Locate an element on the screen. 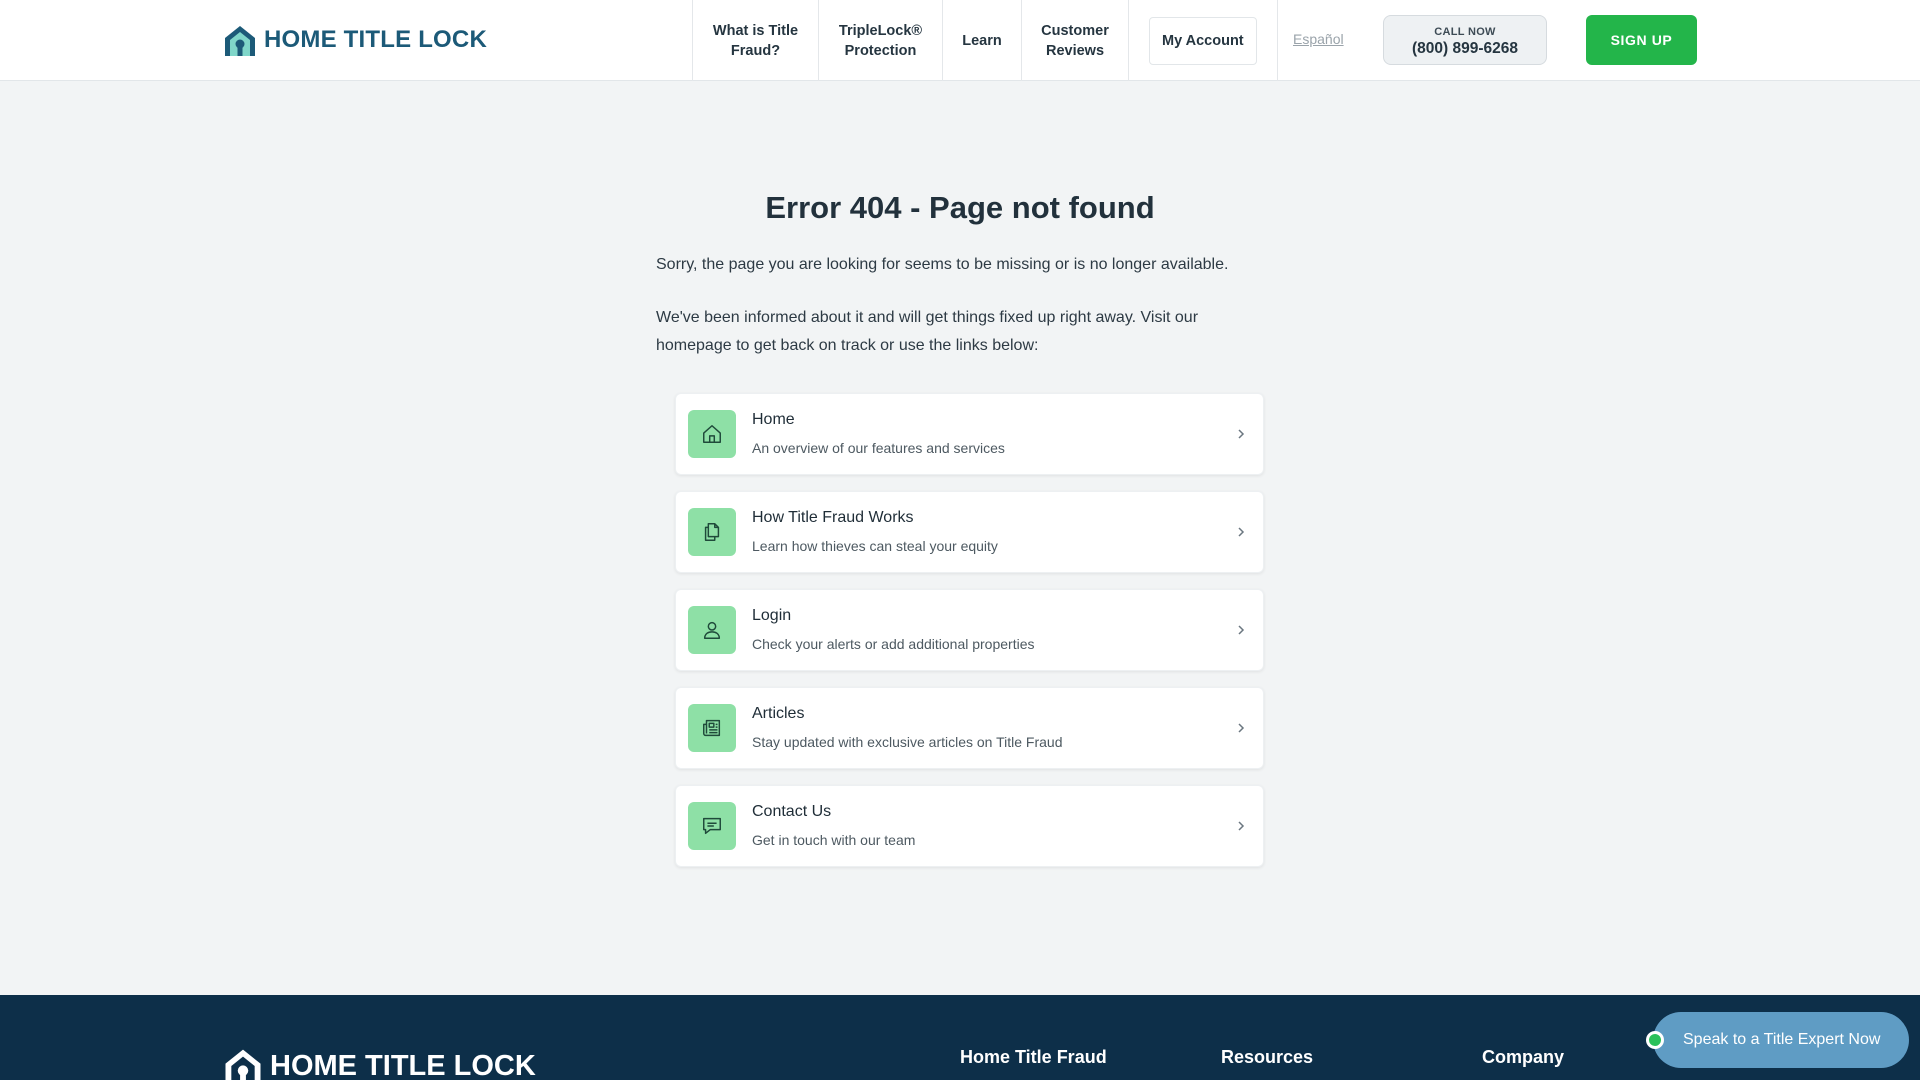  sign-up-button: SIGN UP is located at coordinates (1641, 40).